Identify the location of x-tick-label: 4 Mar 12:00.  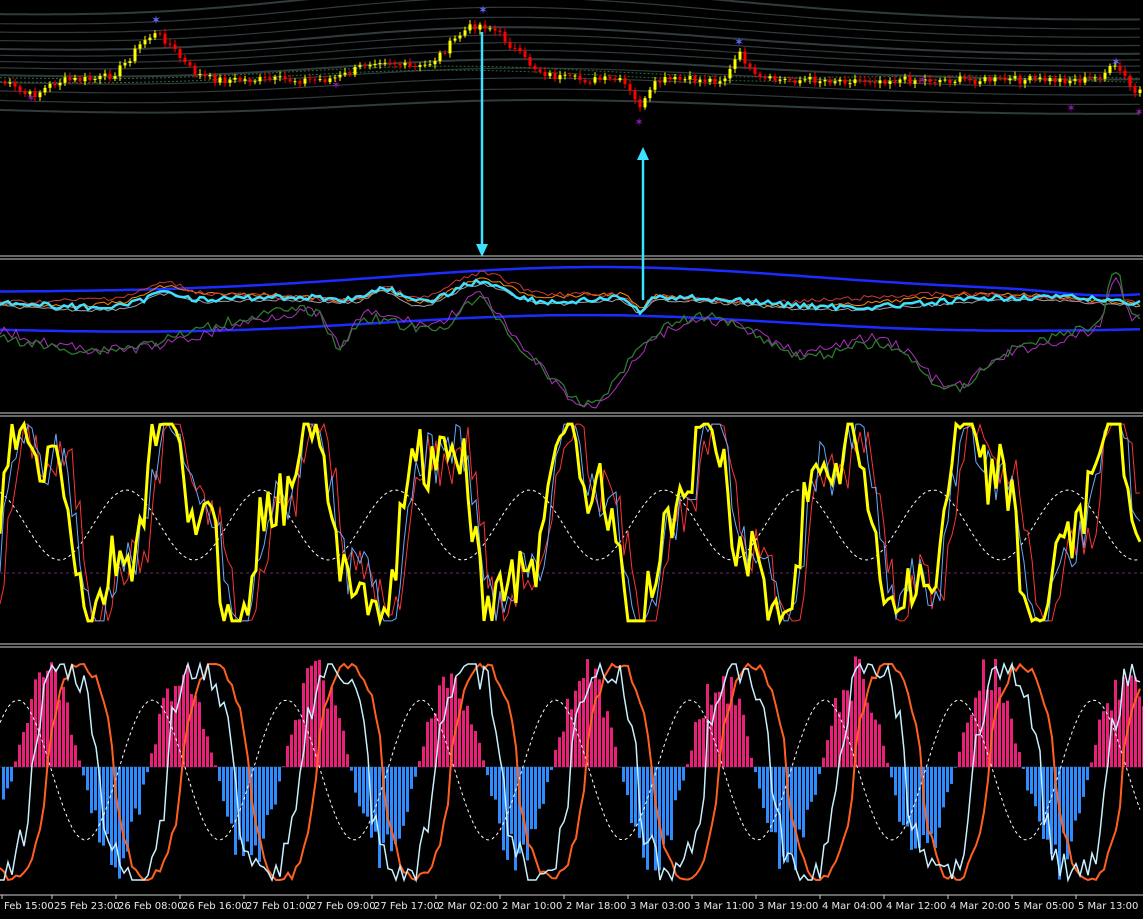
(916, 906).